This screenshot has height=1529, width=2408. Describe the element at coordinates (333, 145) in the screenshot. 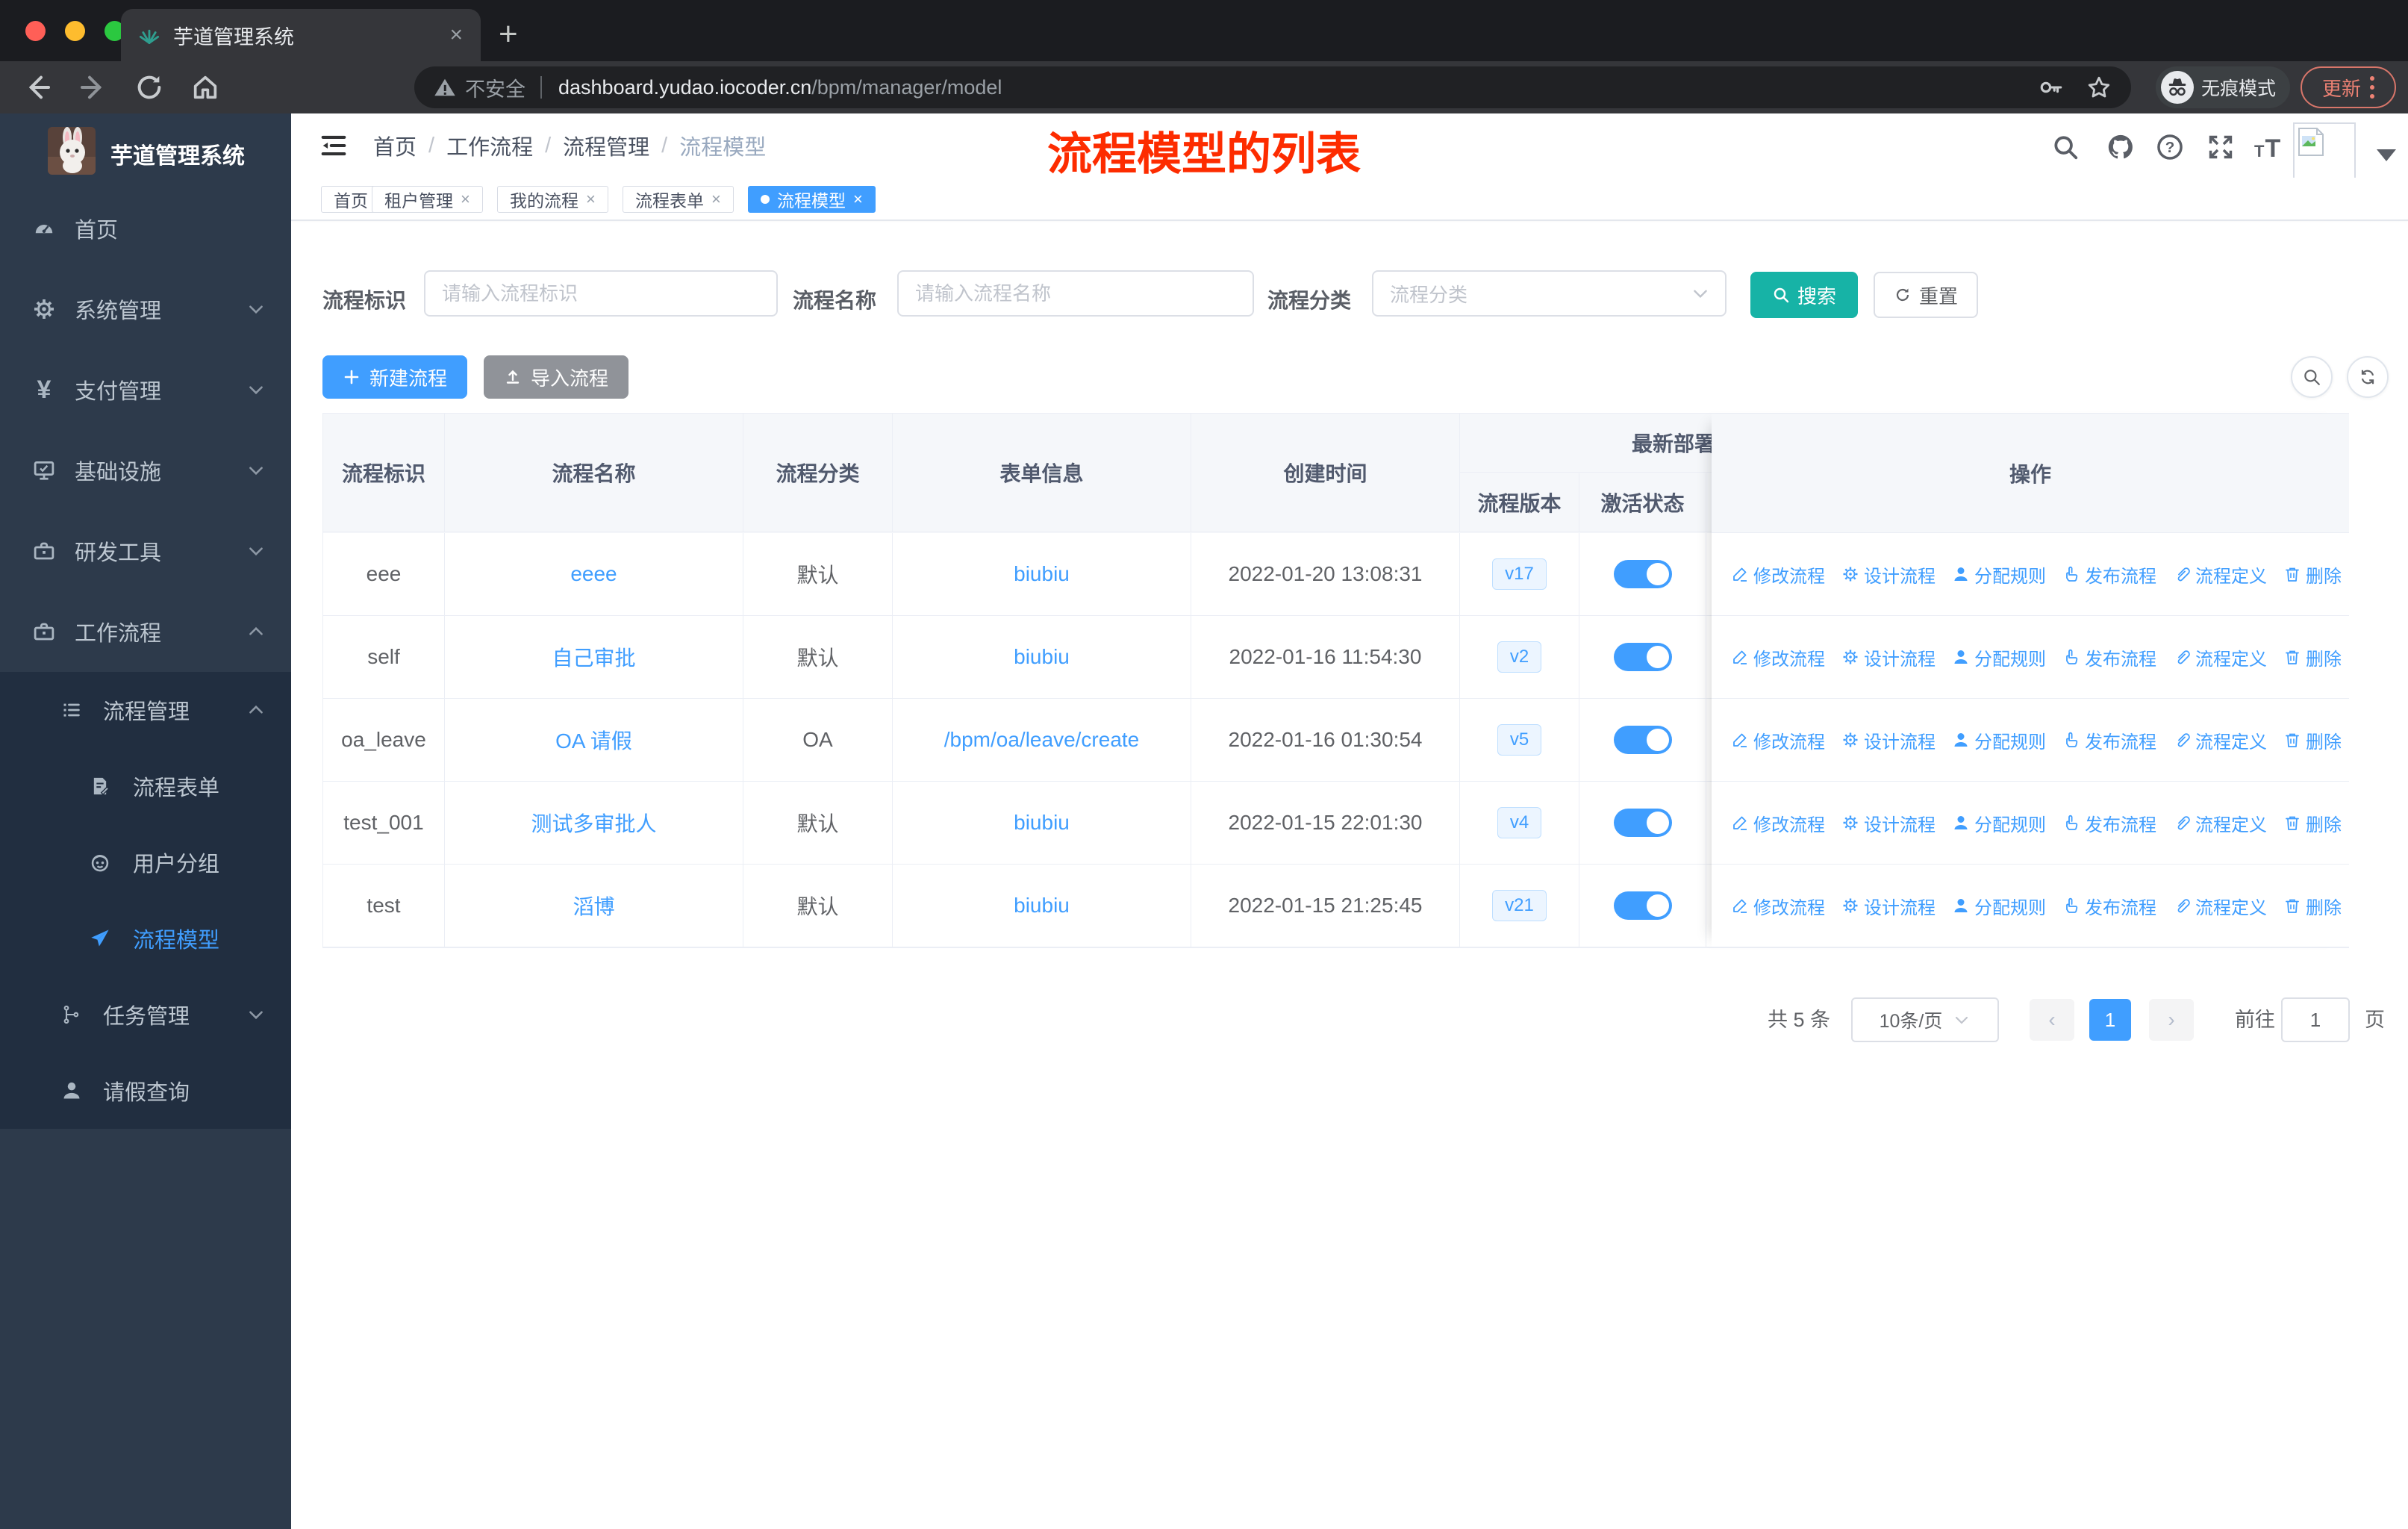

I see `collapse-sidebar-icon` at that location.